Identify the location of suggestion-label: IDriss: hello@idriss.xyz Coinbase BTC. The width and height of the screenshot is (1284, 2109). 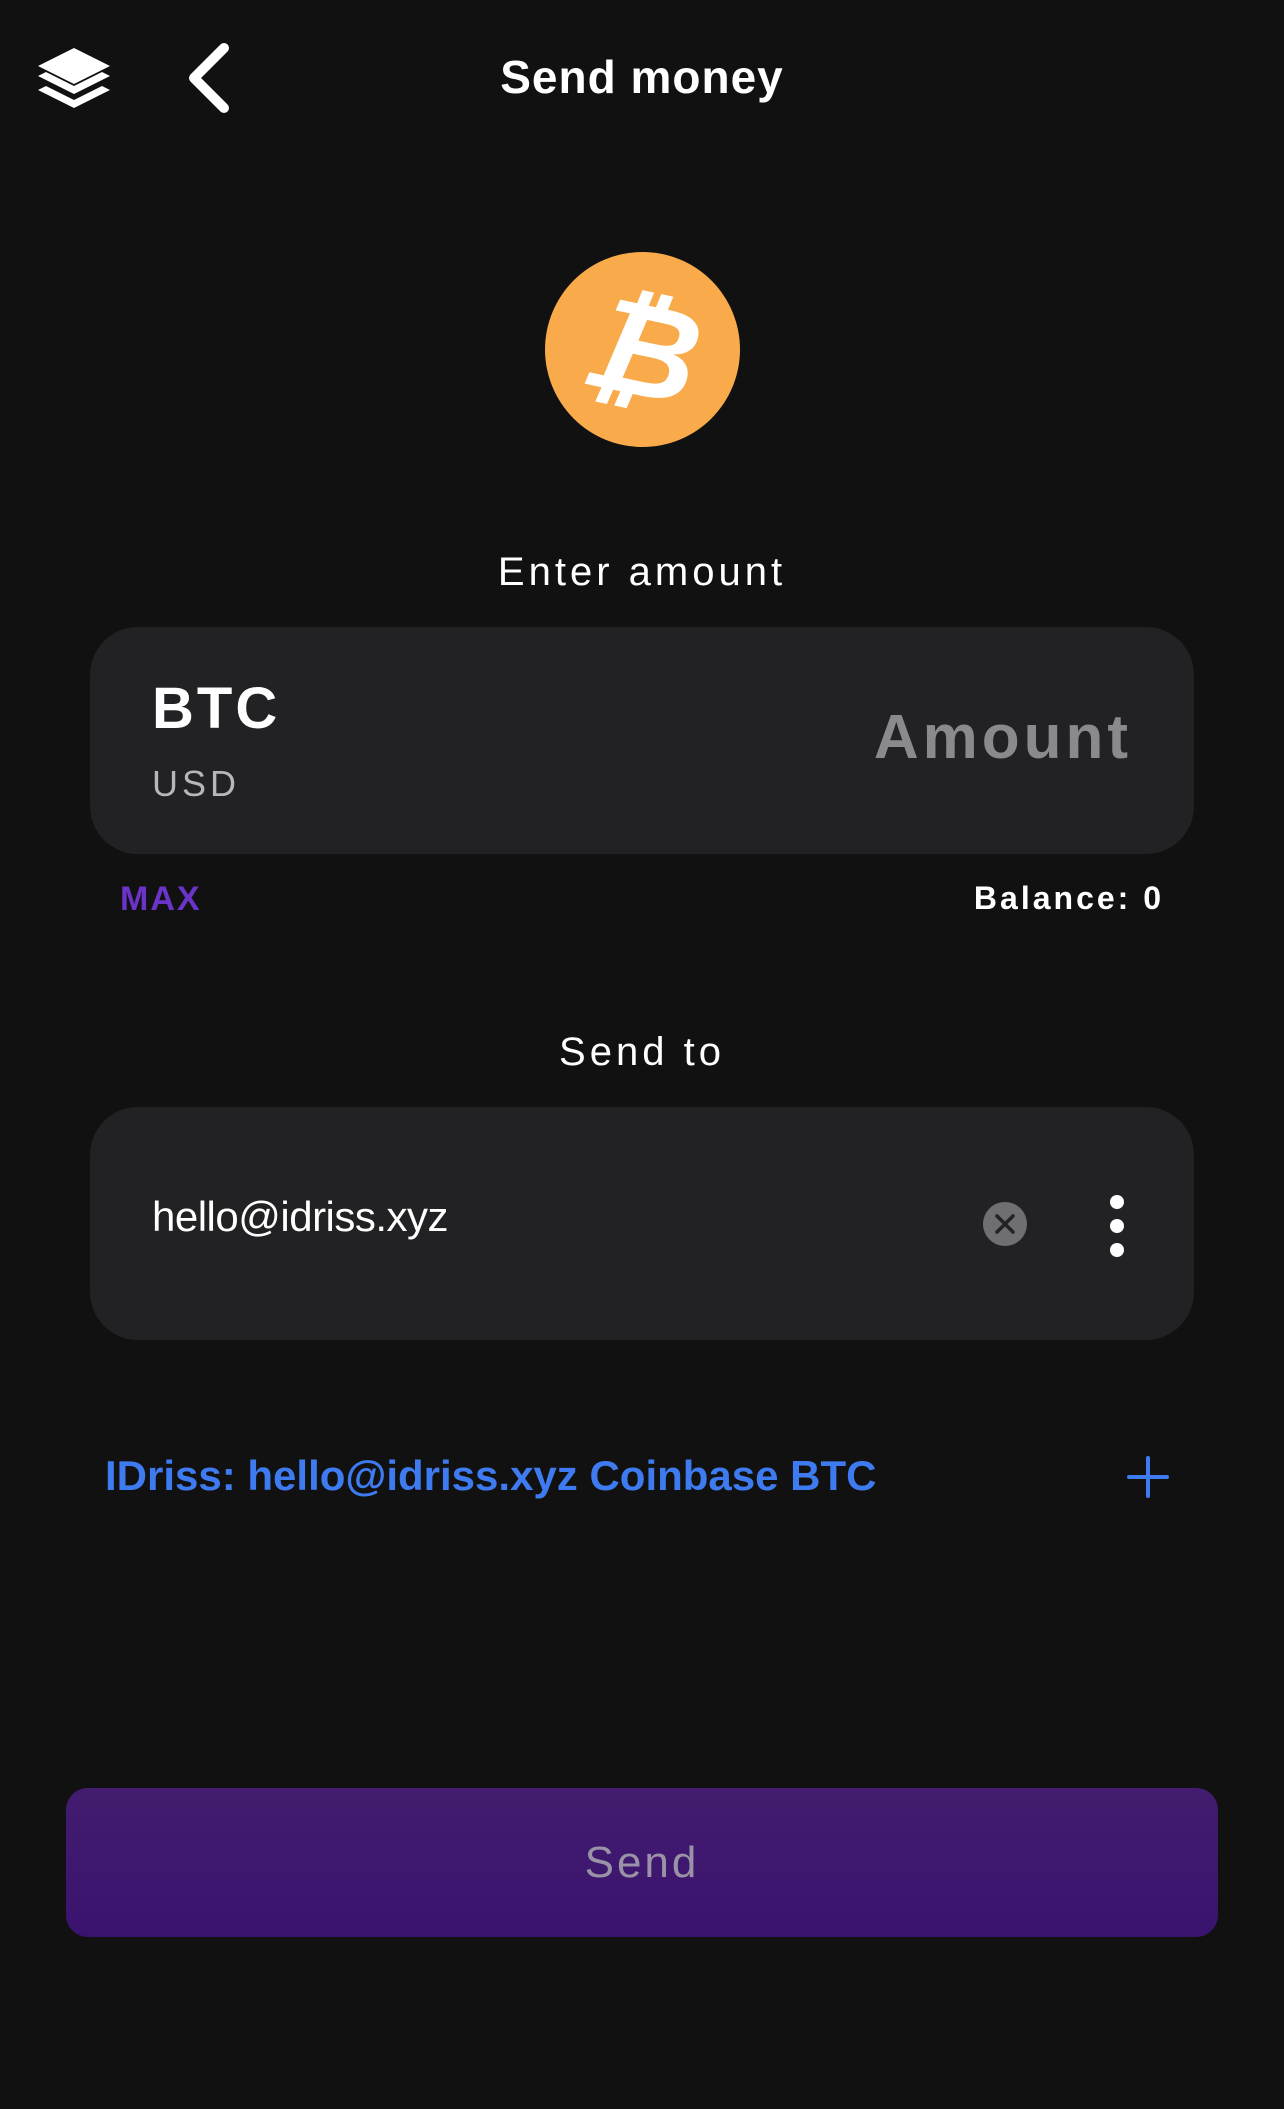
(491, 1475).